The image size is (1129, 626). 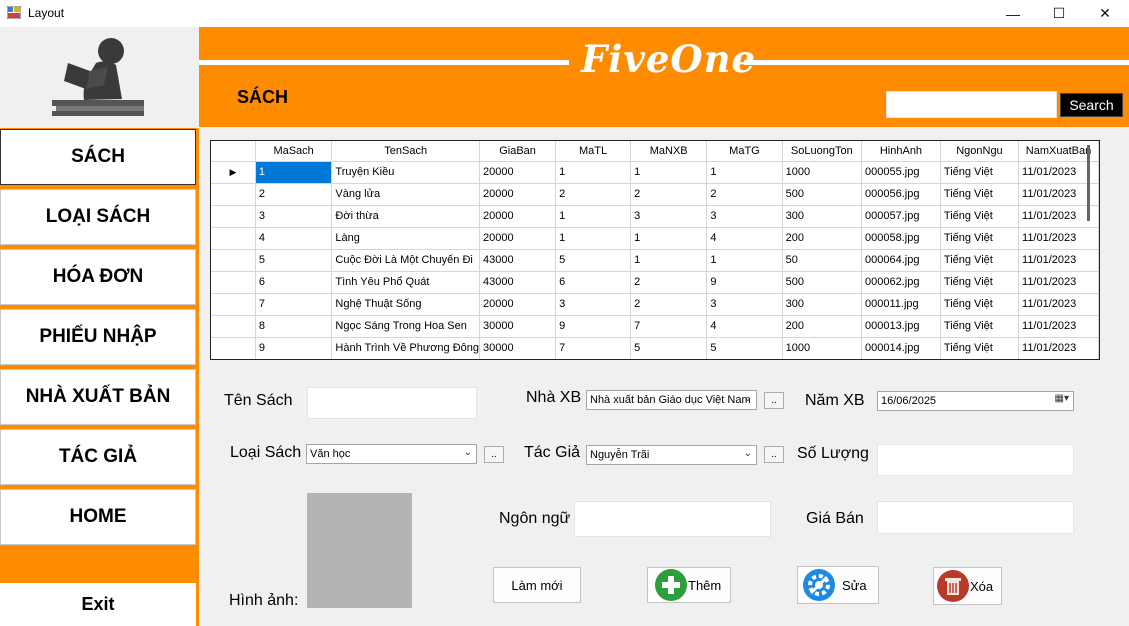 I want to click on table-cell: 000014.jpg, so click(x=901, y=348).